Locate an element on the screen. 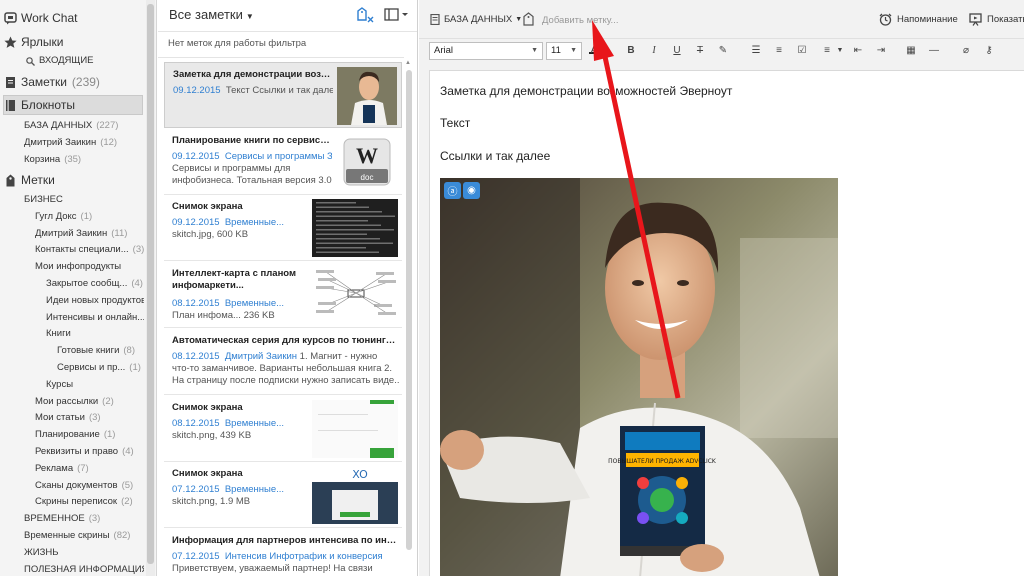 The height and width of the screenshot is (576, 1024). font-family-select: Arial ▼ is located at coordinates (486, 51).